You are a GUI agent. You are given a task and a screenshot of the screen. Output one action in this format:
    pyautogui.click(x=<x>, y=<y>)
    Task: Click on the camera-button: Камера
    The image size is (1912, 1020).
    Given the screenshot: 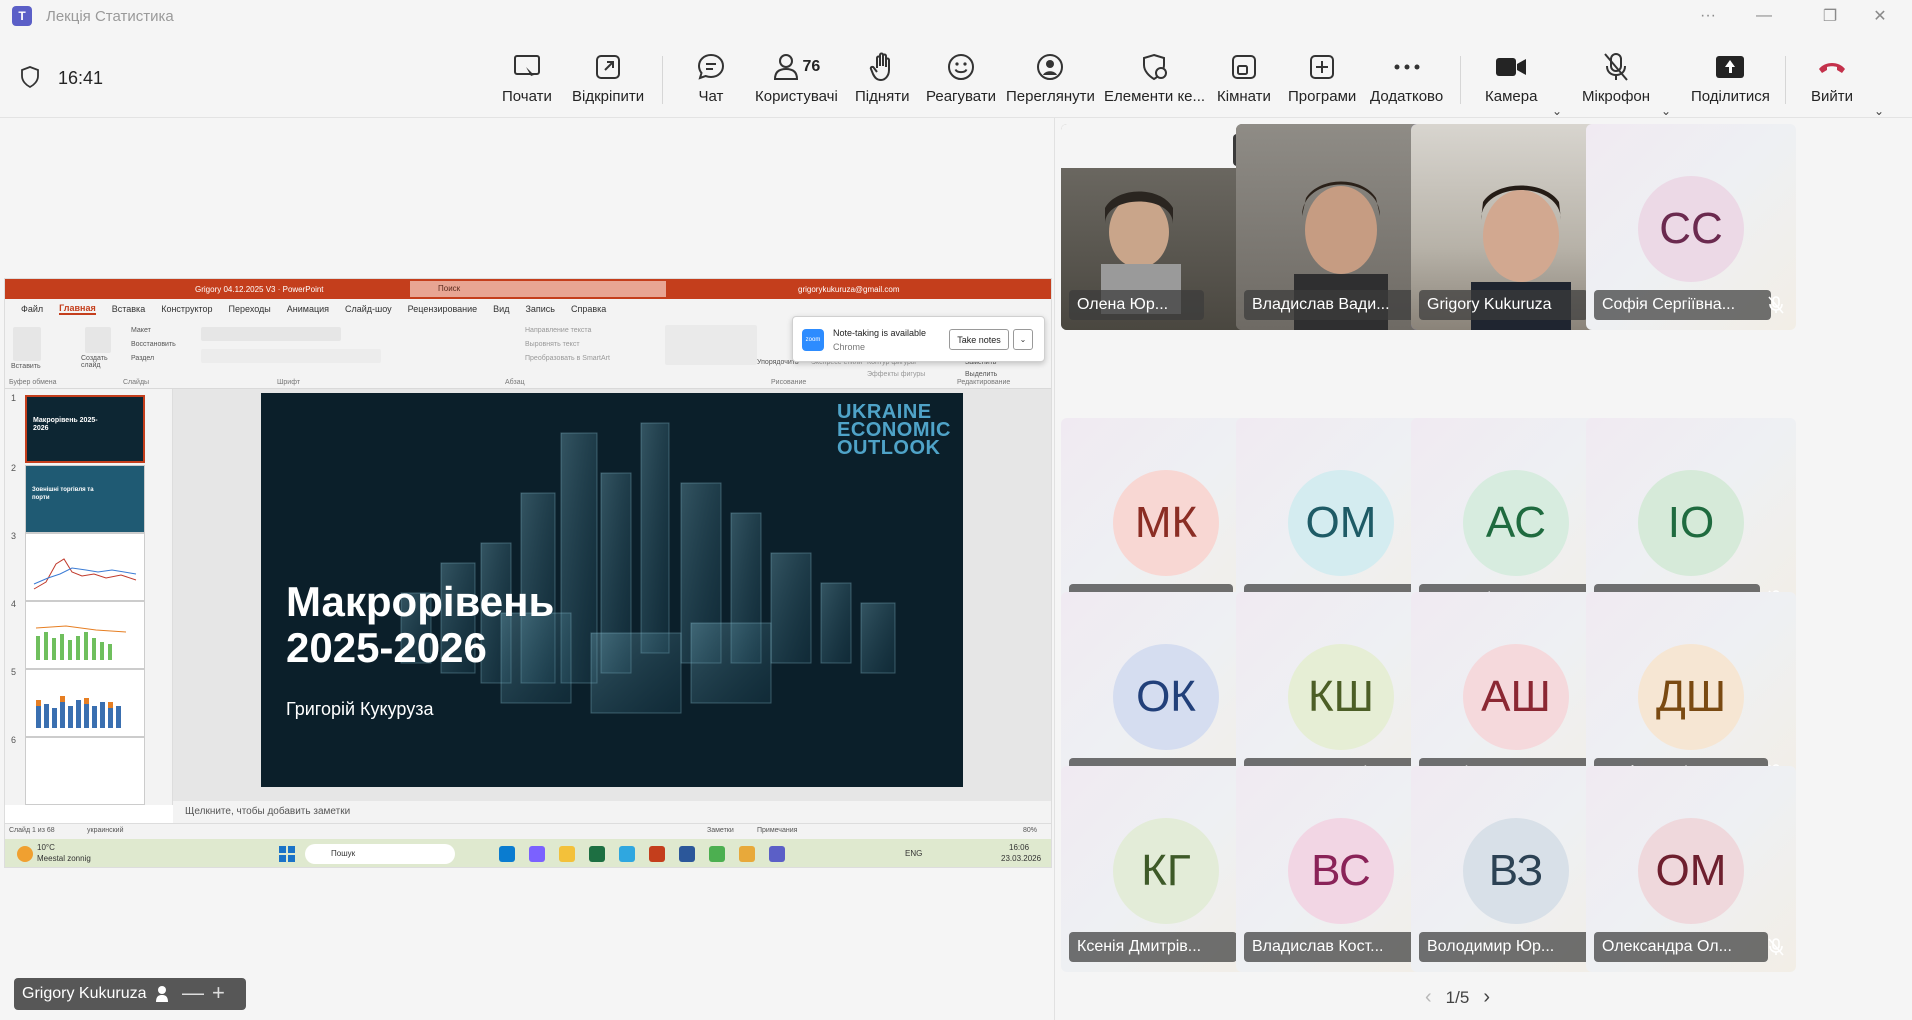 What is the action you would take?
    pyautogui.click(x=1511, y=82)
    